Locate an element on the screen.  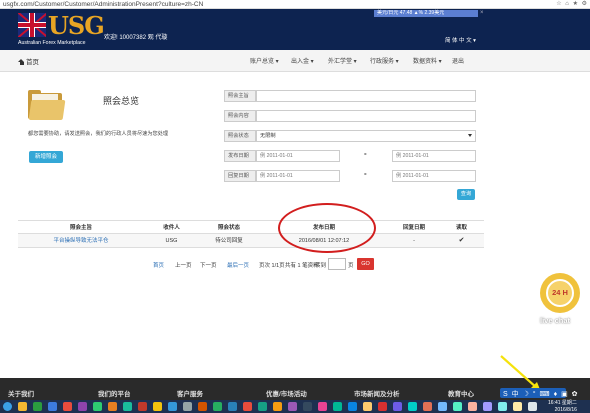
footer-news: 市场新闻及分析 is located at coordinates (377, 393).